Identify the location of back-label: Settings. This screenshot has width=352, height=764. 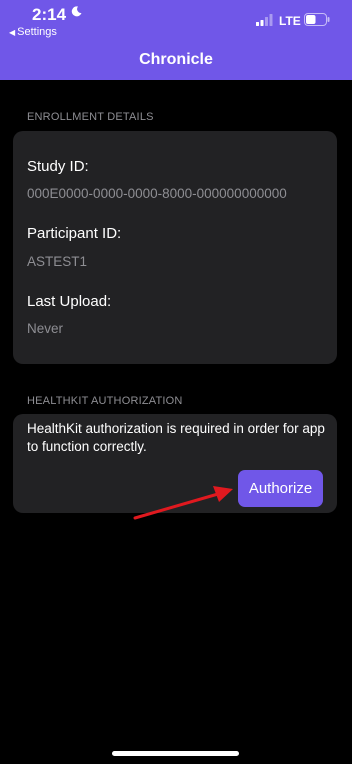
(37, 32).